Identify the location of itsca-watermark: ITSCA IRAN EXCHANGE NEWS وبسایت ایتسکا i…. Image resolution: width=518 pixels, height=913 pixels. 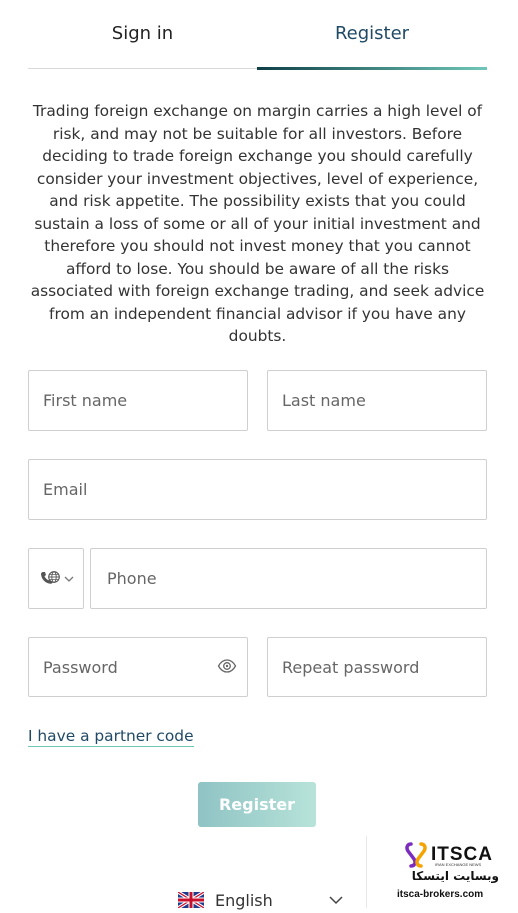
(442, 872).